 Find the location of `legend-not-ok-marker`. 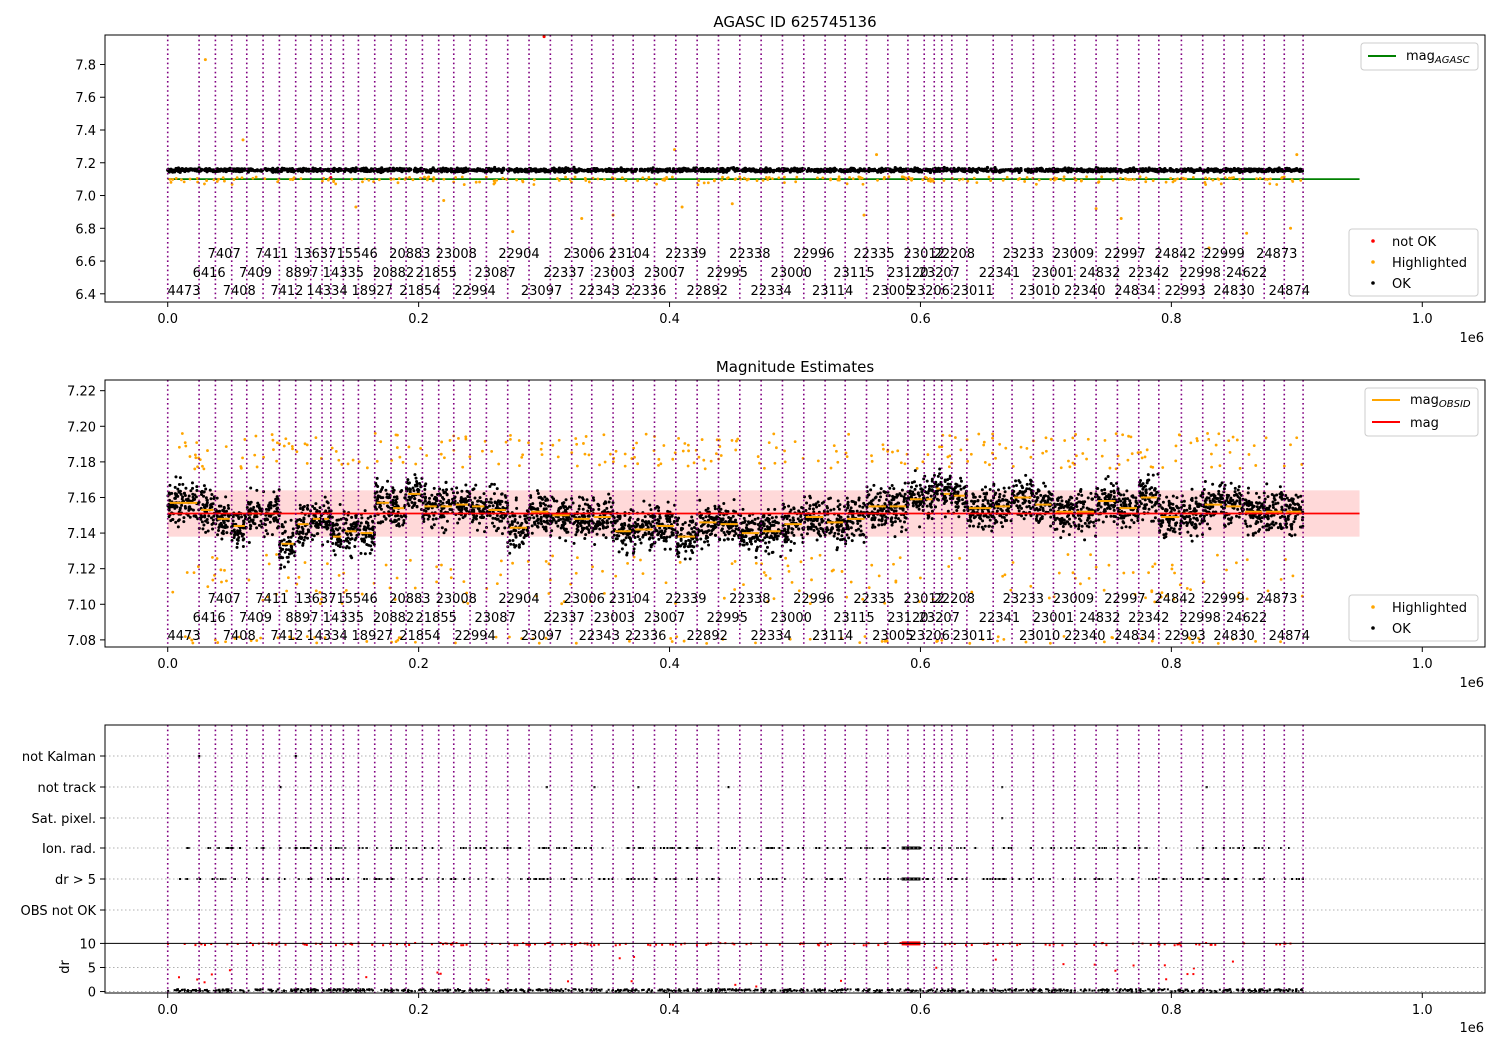

legend-not-ok-marker is located at coordinates (1373, 241).